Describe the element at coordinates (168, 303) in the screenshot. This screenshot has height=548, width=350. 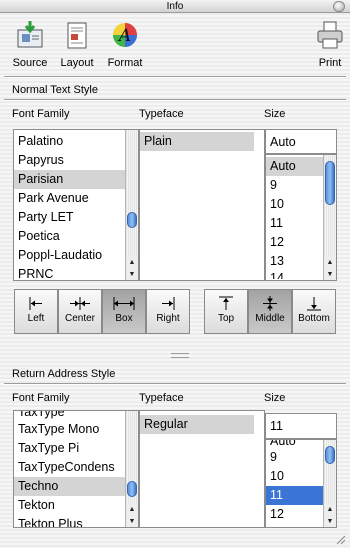
I see `align-right-icon` at that location.